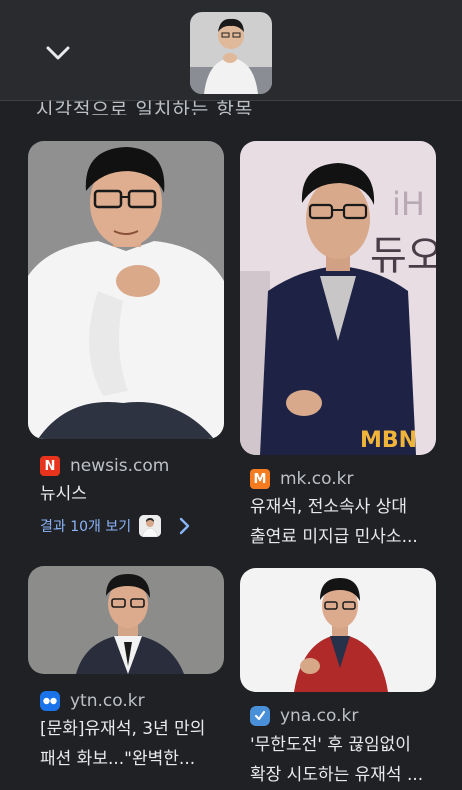 The width and height of the screenshot is (462, 790). I want to click on mbn-watermark: MBN, so click(388, 440).